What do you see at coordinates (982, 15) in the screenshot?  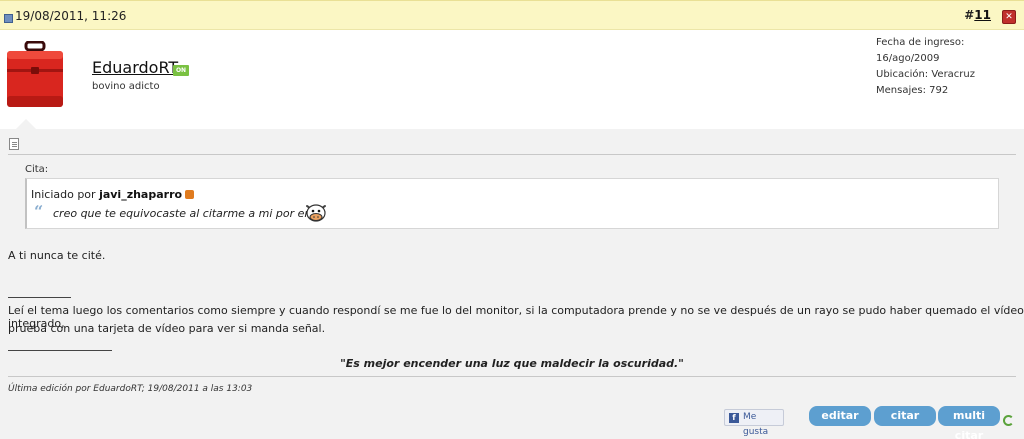 I see `post-number-link: 11` at bounding box center [982, 15].